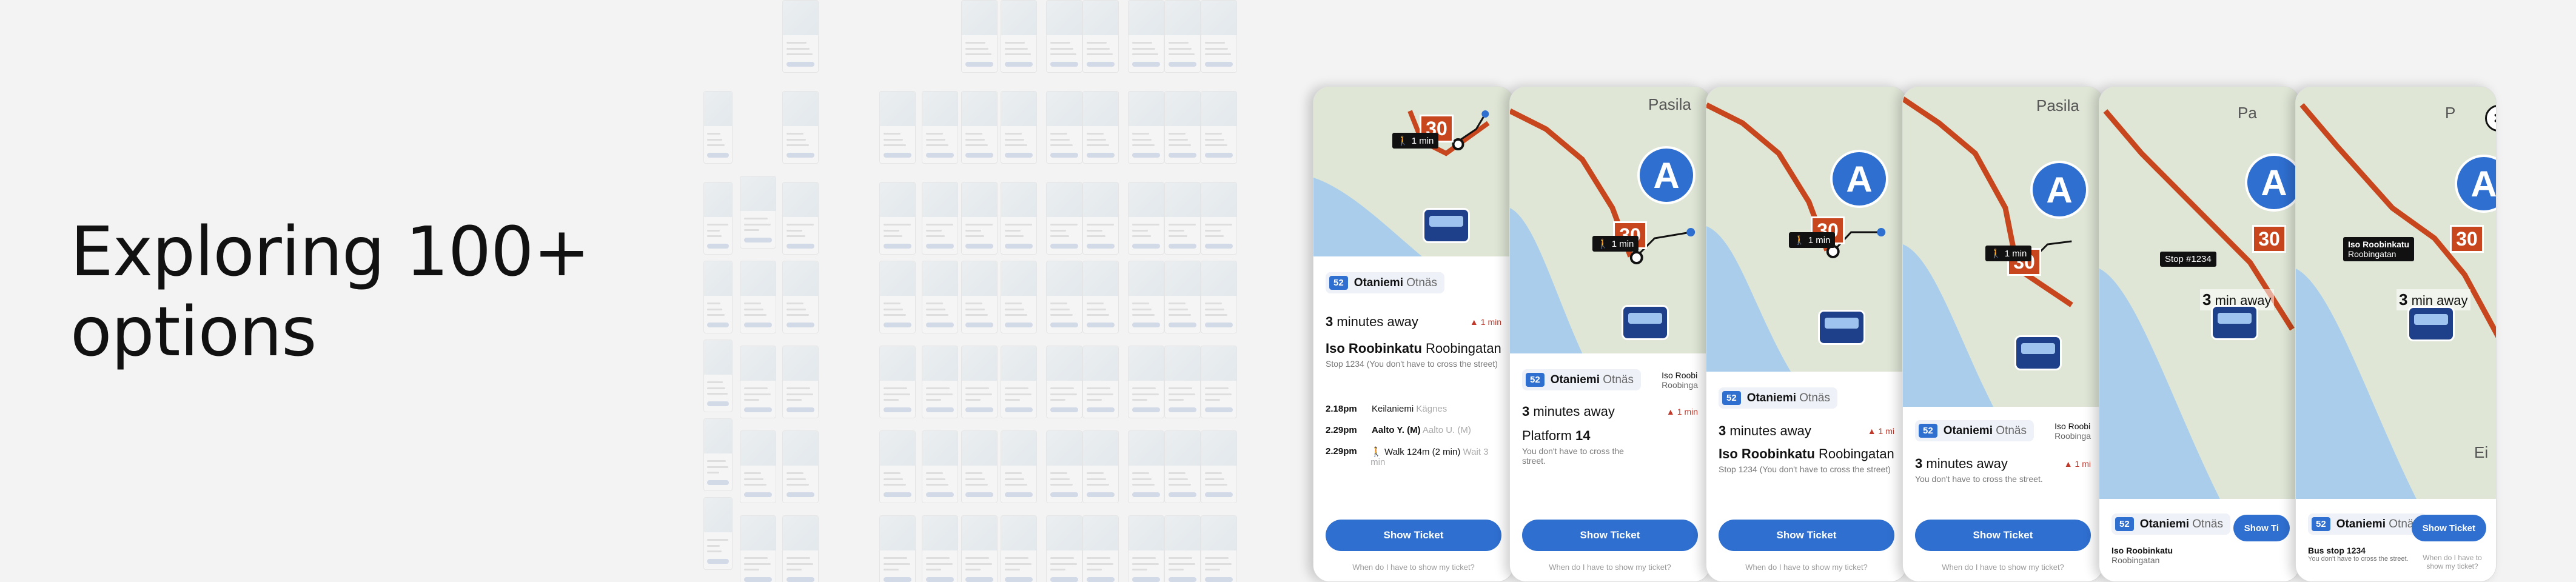 The height and width of the screenshot is (582, 2576). I want to click on show-ticket-button: Show Ti, so click(2261, 528).